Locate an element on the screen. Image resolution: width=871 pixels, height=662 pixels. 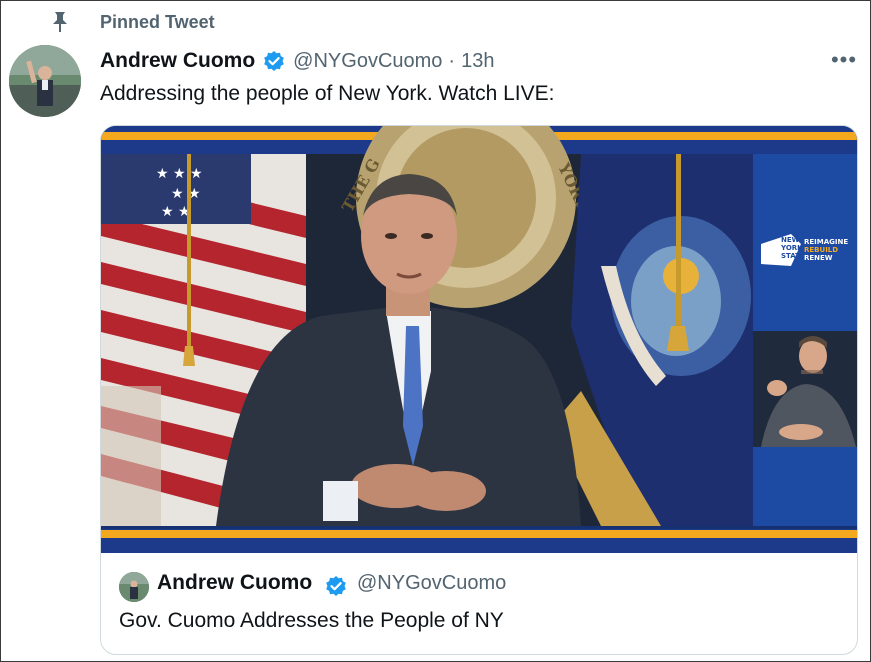
quoted-verified-badge-icon is located at coordinates (336, 586).